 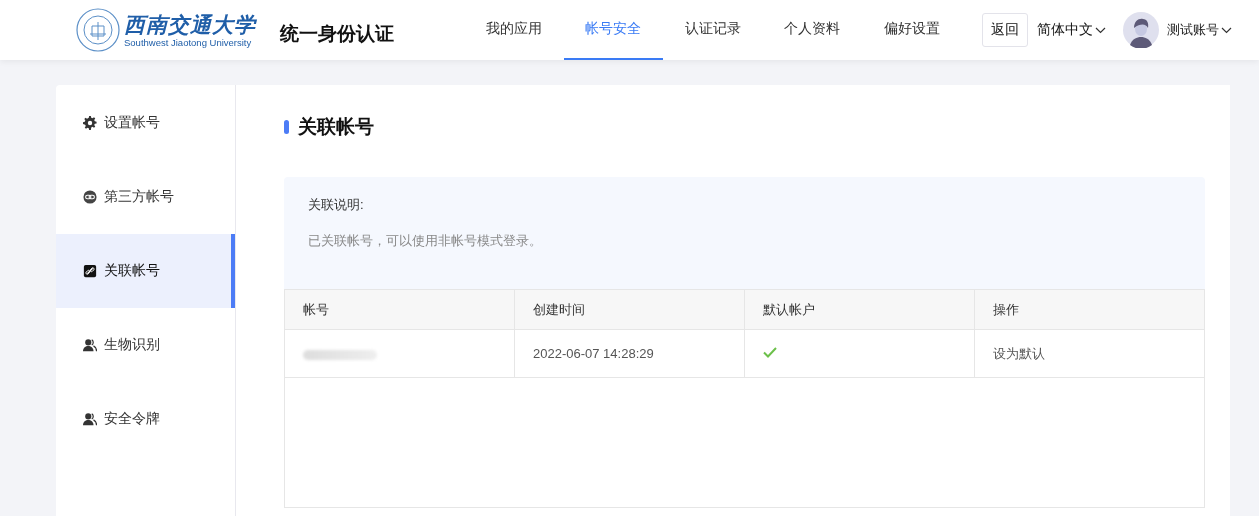 I want to click on nav-tab: 帐号安全, so click(x=613, y=30).